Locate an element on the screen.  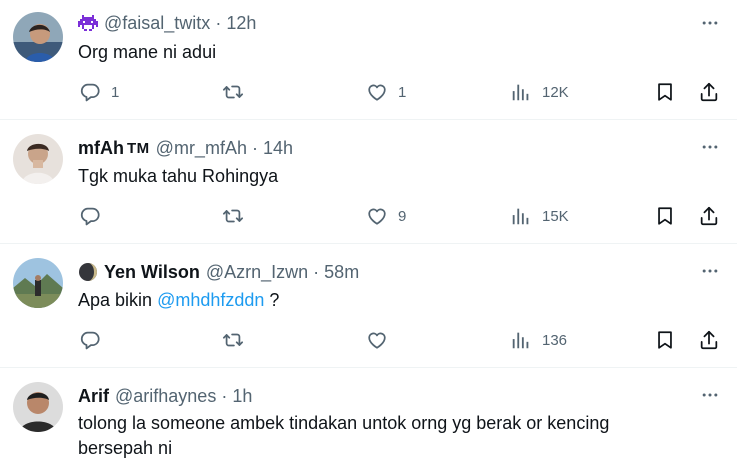
reply-button: 1 is located at coordinates (99, 92).